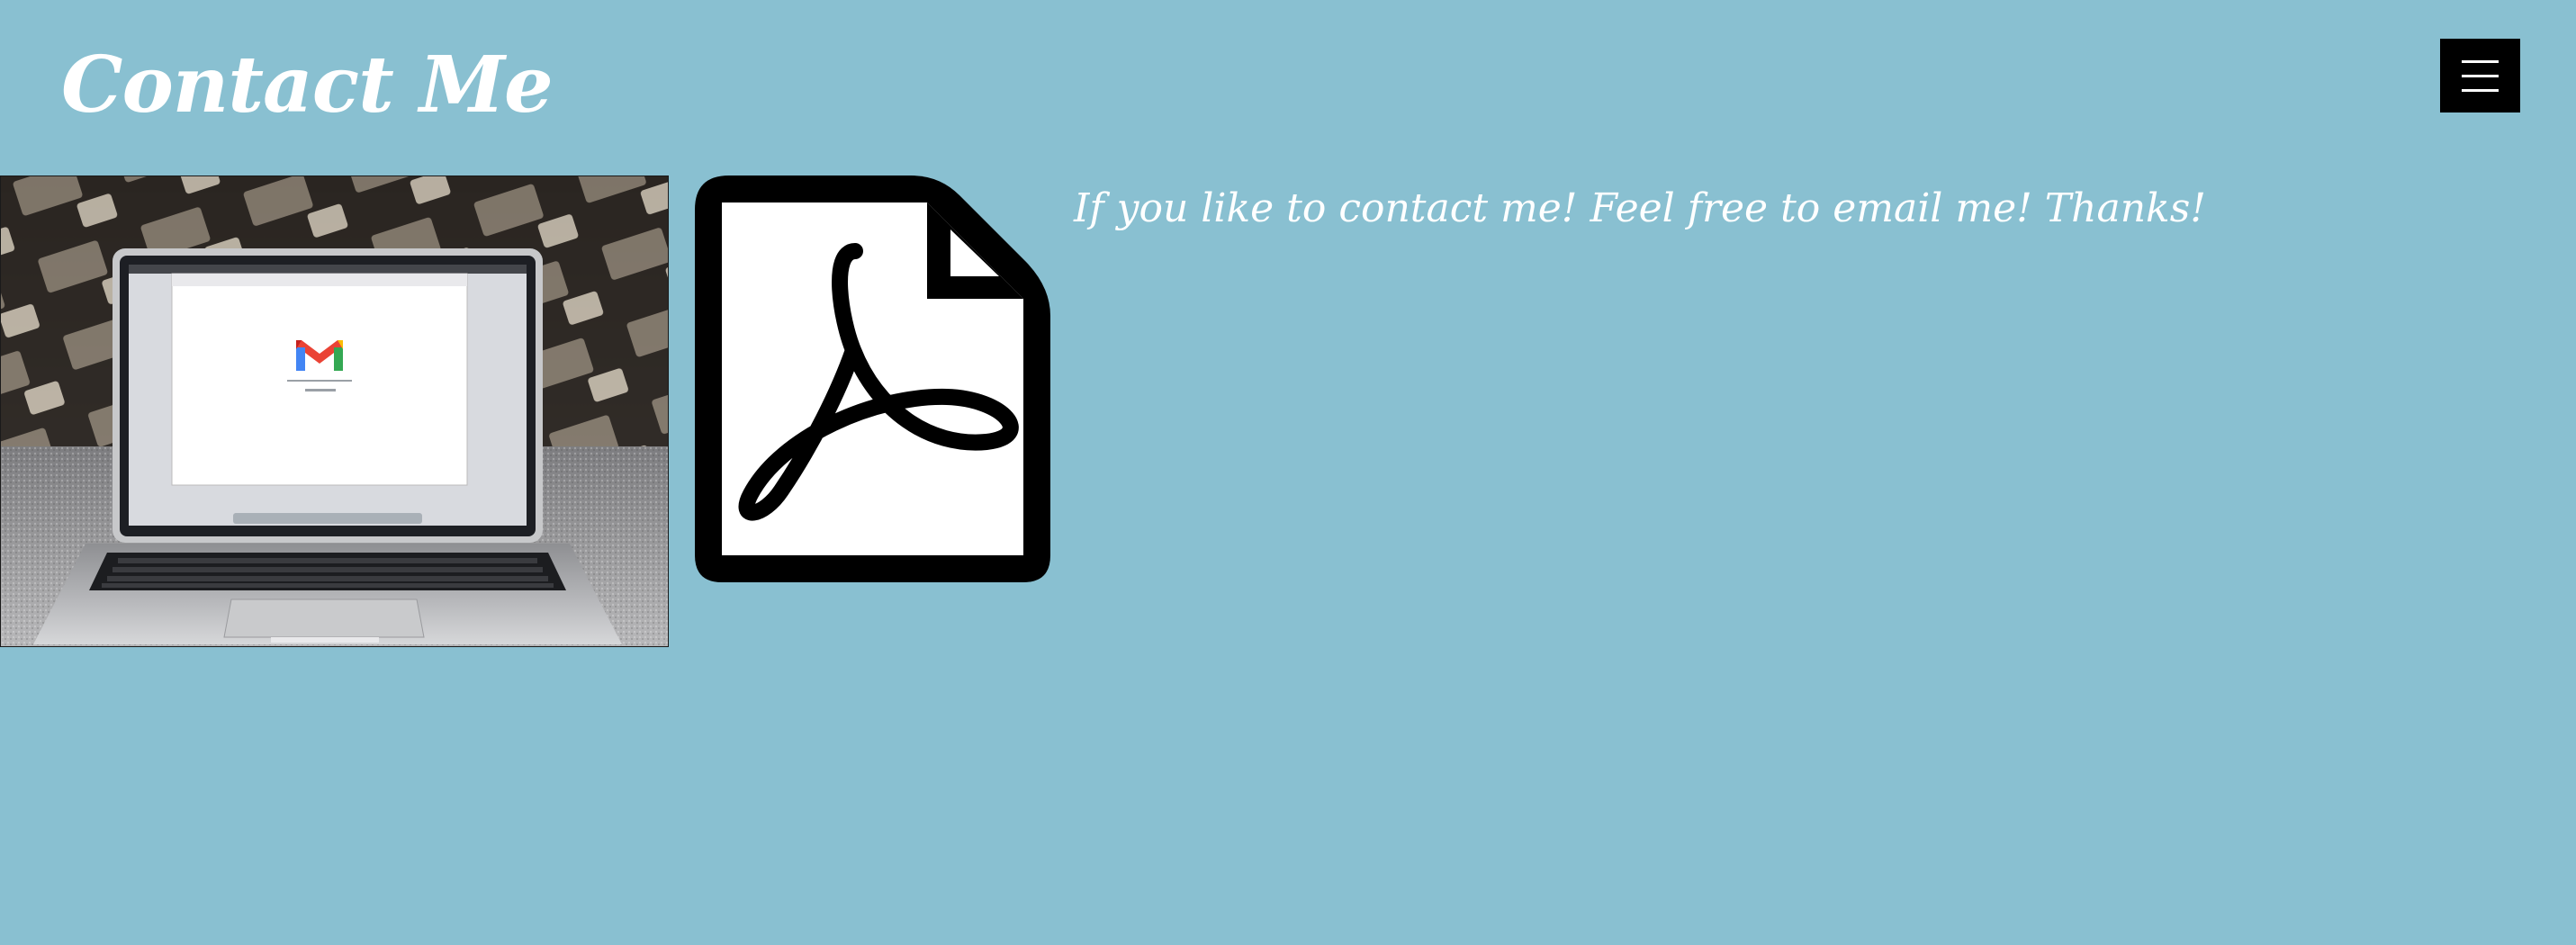  Describe the element at coordinates (872, 379) in the screenshot. I see `pdf-file-icon` at that location.